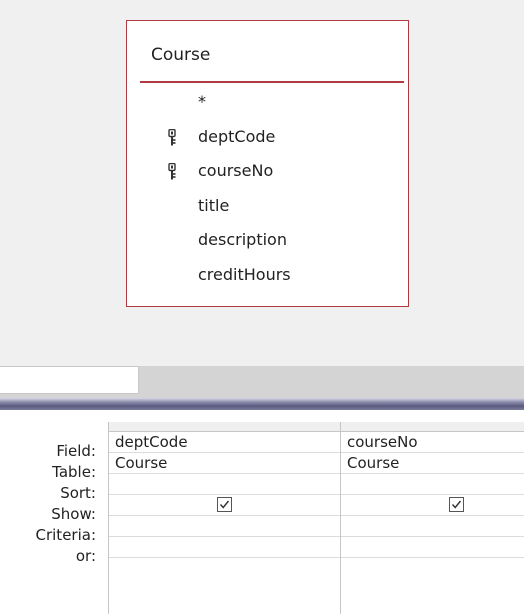  I want to click on table-title: Course, so click(180, 55).